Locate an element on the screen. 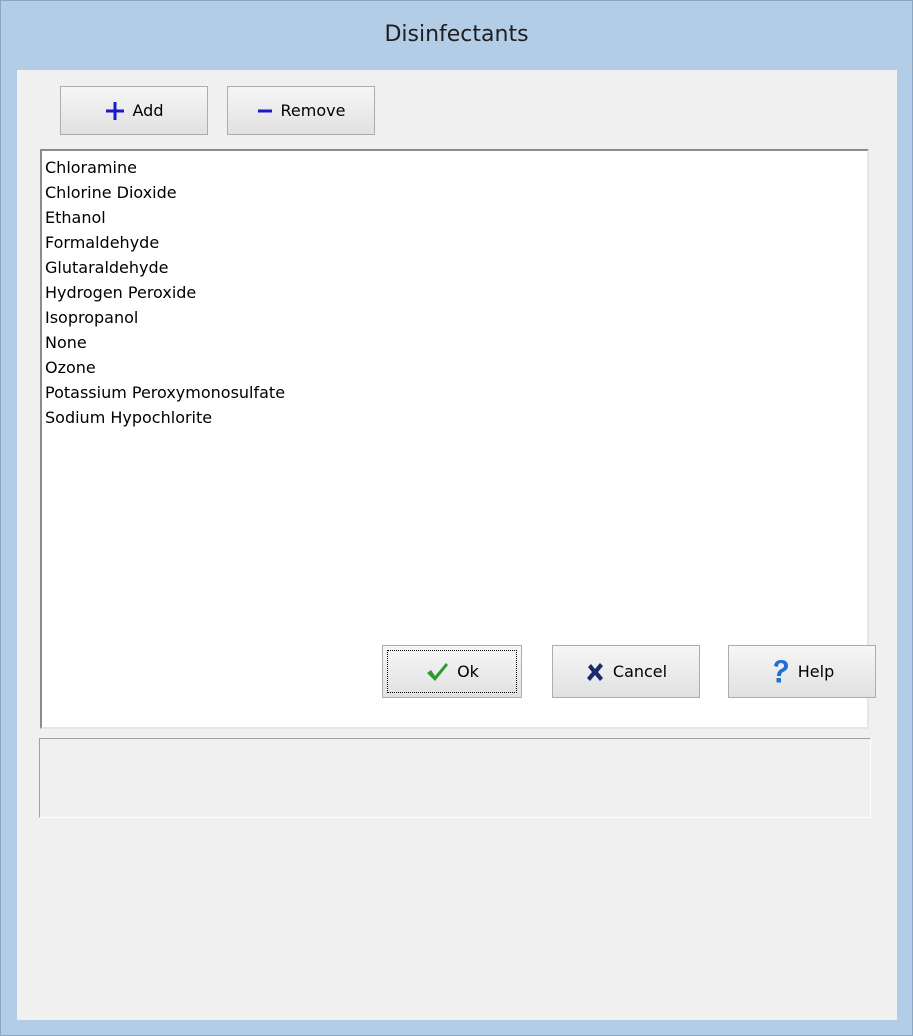 The image size is (913, 1036). ok-focus-rect: Ok is located at coordinates (452, 671).